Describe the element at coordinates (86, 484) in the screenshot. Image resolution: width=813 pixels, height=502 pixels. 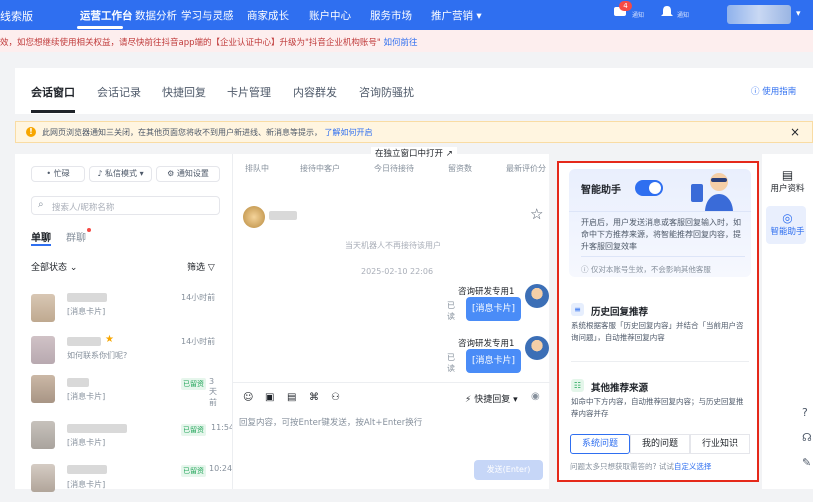
I see `conversation-preview: [消息卡片]` at that location.